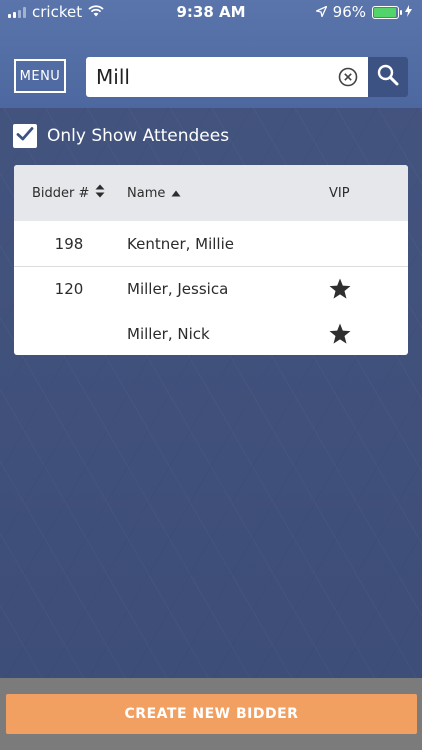  I want to click on column-header-name-label: Name, so click(146, 193).